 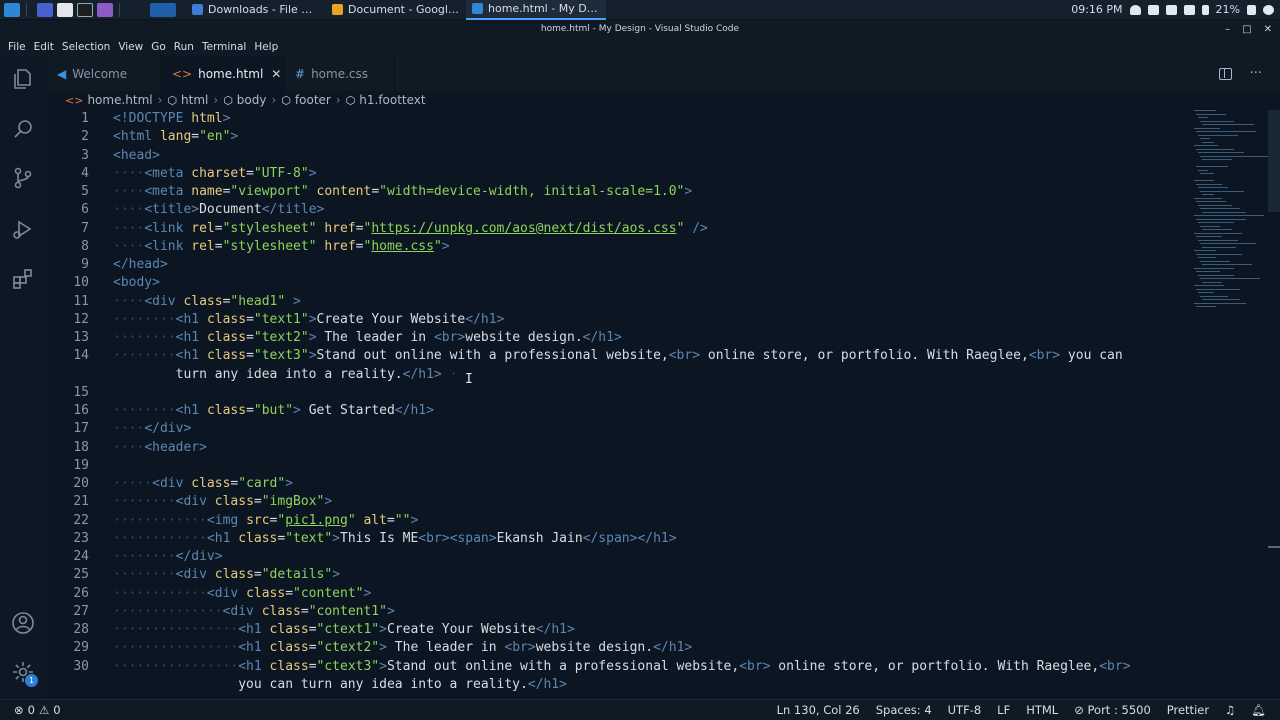 I want to click on activity-bar: 1, so click(x=23, y=377).